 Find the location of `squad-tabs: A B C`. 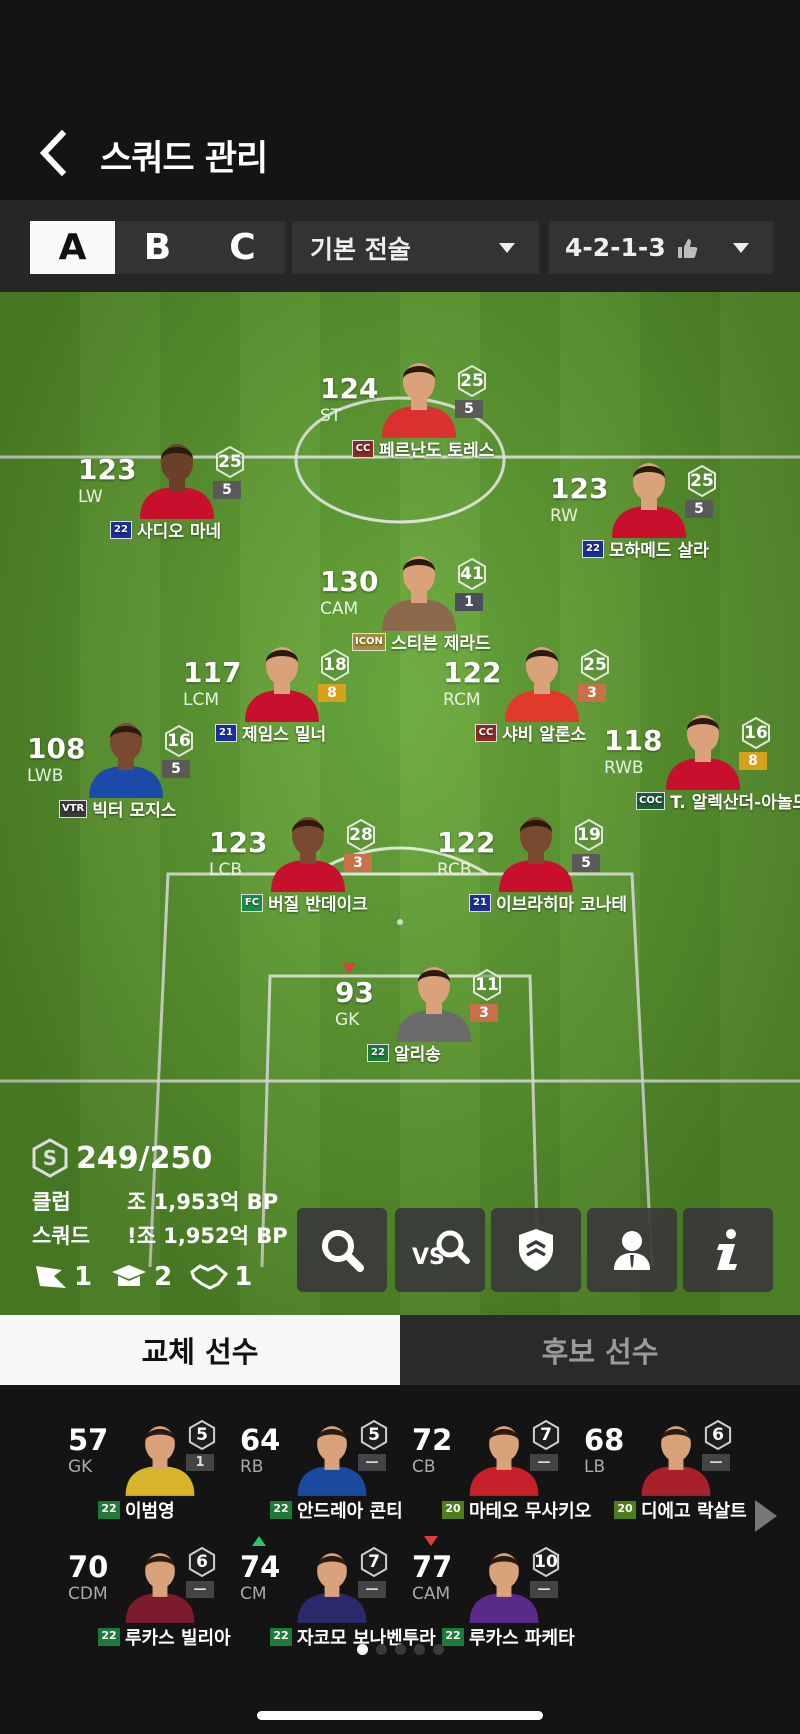

squad-tabs: A B C is located at coordinates (157, 247).